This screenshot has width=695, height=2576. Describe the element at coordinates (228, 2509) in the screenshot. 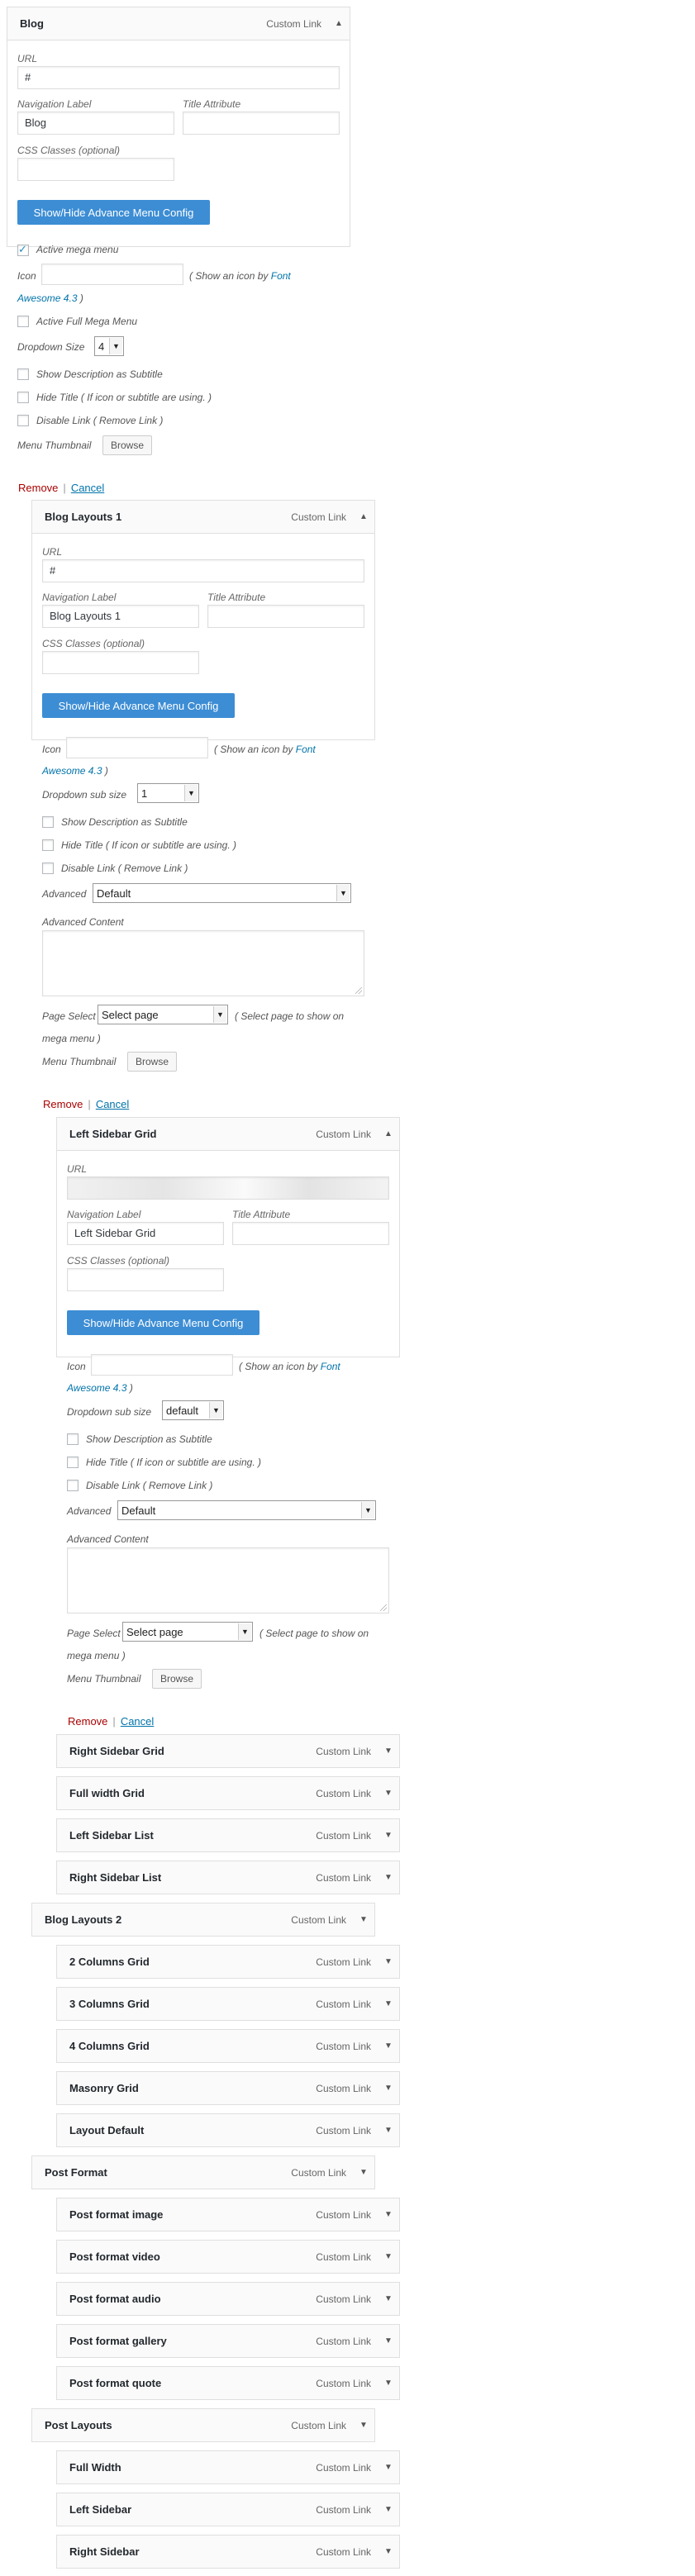

I see `menu-item-bar-collapsed: Left Sidebar Custom Link ▼` at that location.